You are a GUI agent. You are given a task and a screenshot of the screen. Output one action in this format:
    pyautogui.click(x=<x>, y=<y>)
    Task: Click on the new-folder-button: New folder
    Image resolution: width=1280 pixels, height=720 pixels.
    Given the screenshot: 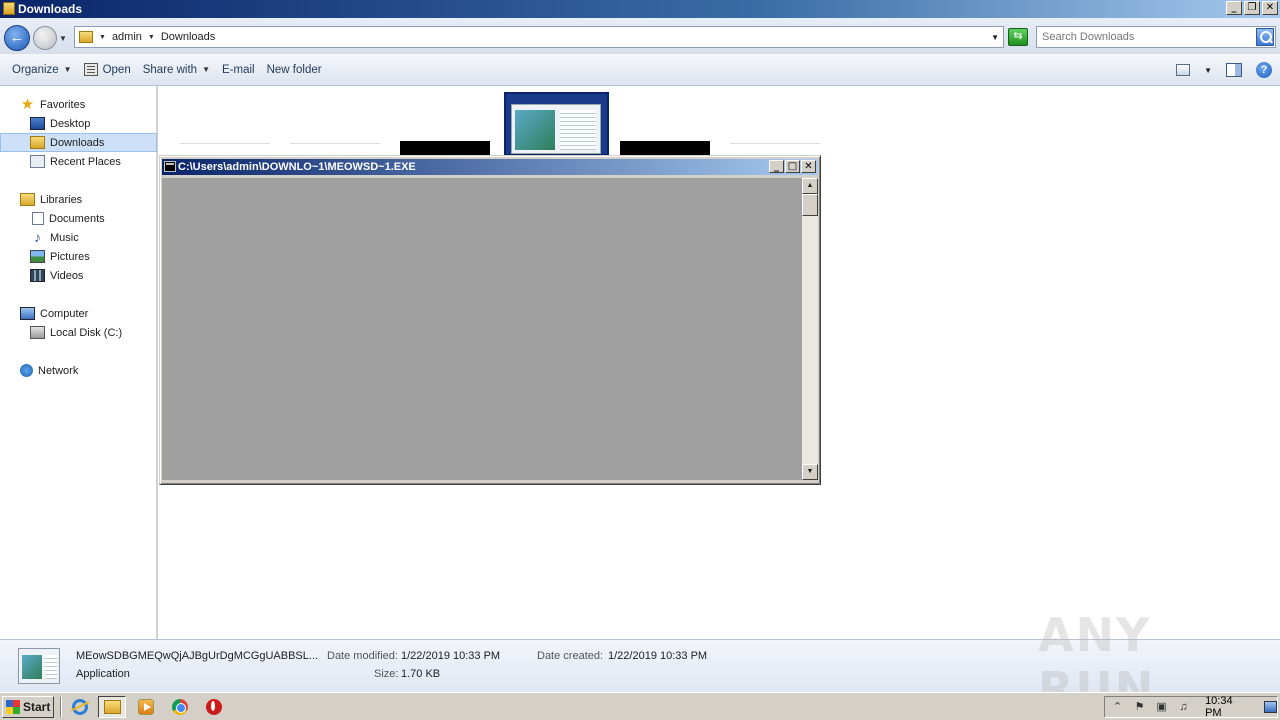 What is the action you would take?
    pyautogui.click(x=294, y=70)
    